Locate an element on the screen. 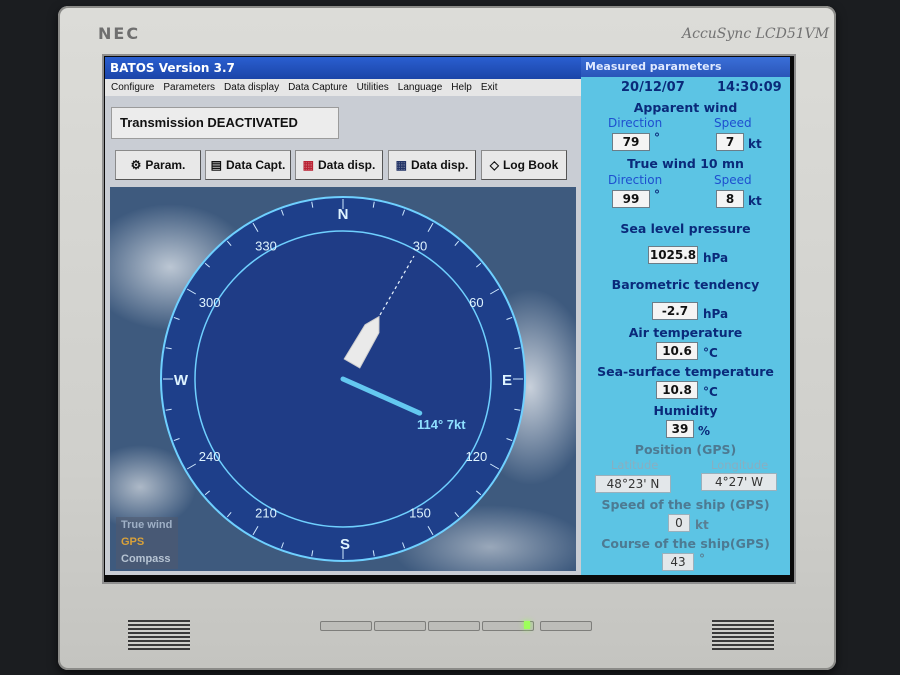 The image size is (900, 675). latitude-label: Latitude is located at coordinates (635, 465).